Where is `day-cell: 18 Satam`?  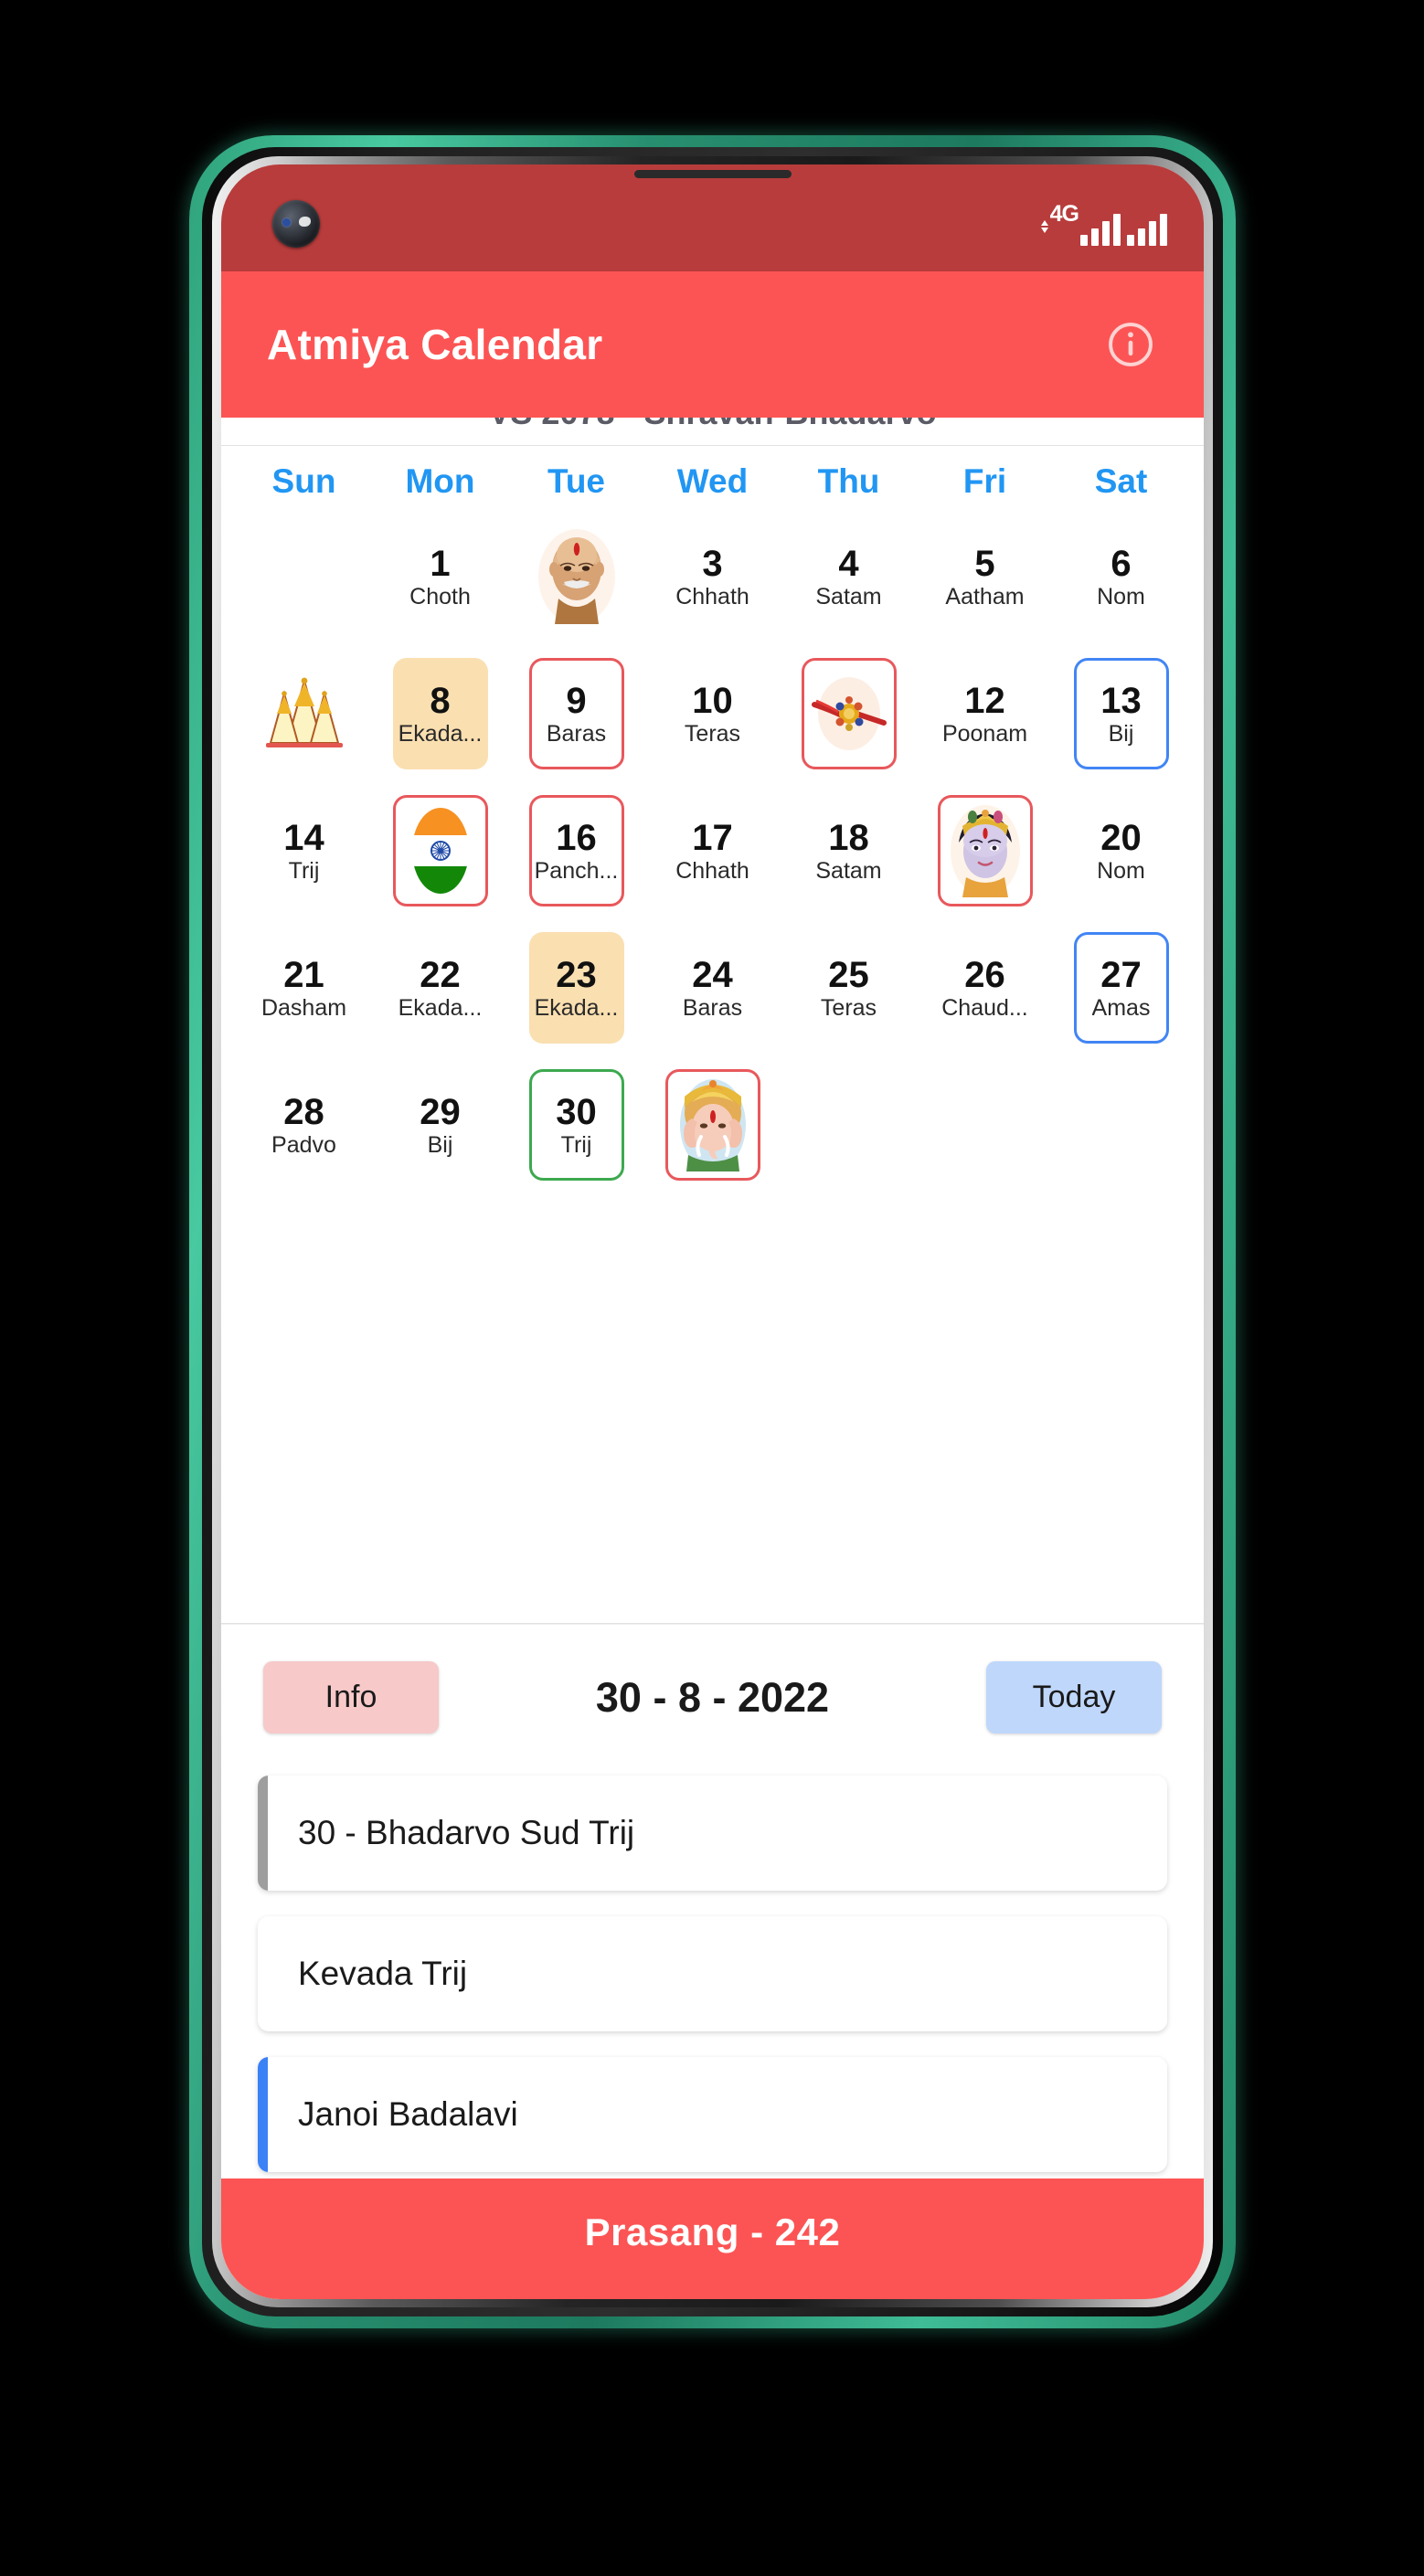
day-cell: 18 Satam is located at coordinates (849, 850).